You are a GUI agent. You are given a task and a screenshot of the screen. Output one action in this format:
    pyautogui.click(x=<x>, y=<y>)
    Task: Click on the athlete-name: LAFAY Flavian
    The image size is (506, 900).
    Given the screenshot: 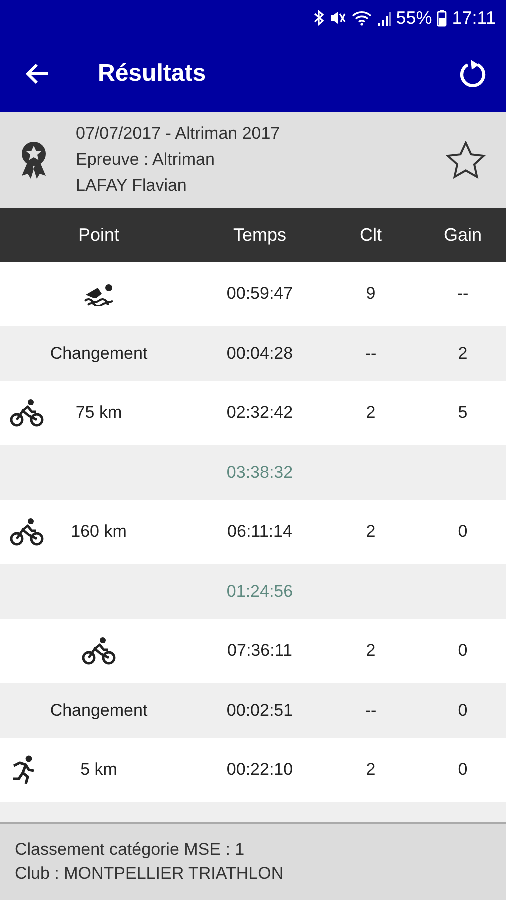 What is the action you would take?
    pyautogui.click(x=132, y=186)
    